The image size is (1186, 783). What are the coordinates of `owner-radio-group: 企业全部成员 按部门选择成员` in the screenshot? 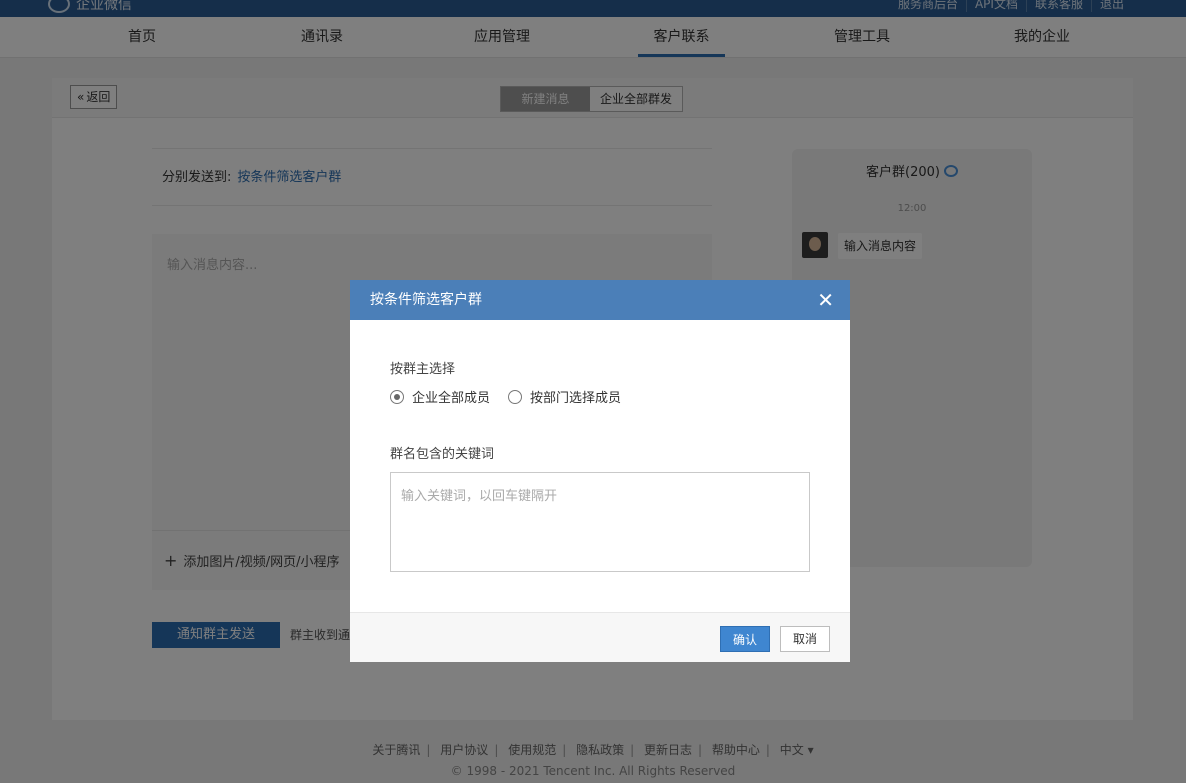 It's located at (505, 396).